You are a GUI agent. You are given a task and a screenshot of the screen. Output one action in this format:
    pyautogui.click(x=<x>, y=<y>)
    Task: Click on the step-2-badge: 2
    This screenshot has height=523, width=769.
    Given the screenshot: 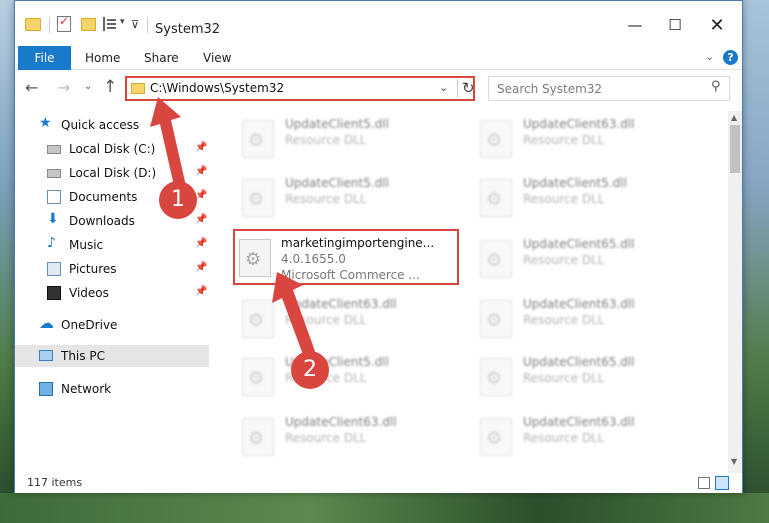 What is the action you would take?
    pyautogui.click(x=310, y=370)
    